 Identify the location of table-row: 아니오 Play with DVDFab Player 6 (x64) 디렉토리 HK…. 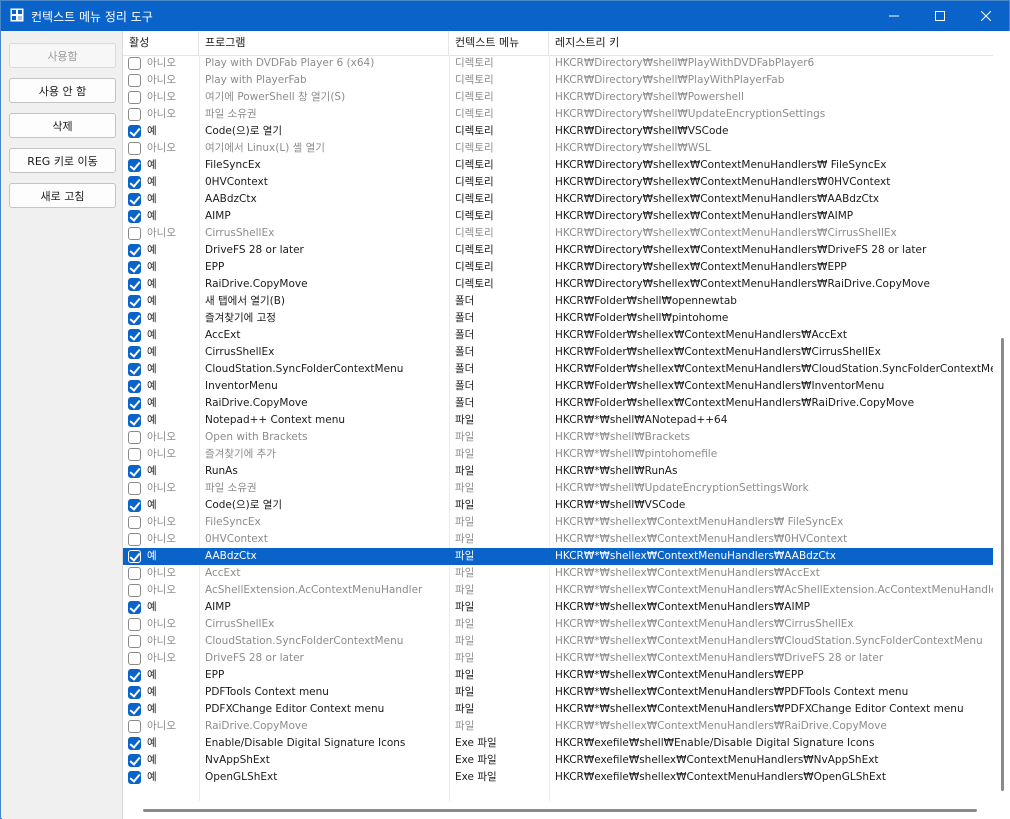
(558, 63).